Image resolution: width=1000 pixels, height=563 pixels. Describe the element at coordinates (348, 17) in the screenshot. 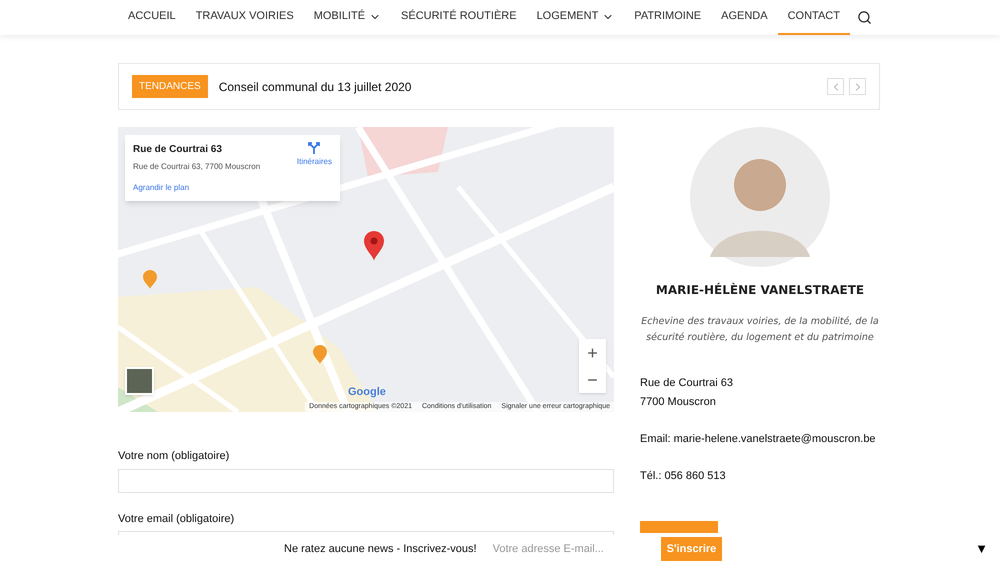

I see `nav-item: MOBILITÉ` at that location.